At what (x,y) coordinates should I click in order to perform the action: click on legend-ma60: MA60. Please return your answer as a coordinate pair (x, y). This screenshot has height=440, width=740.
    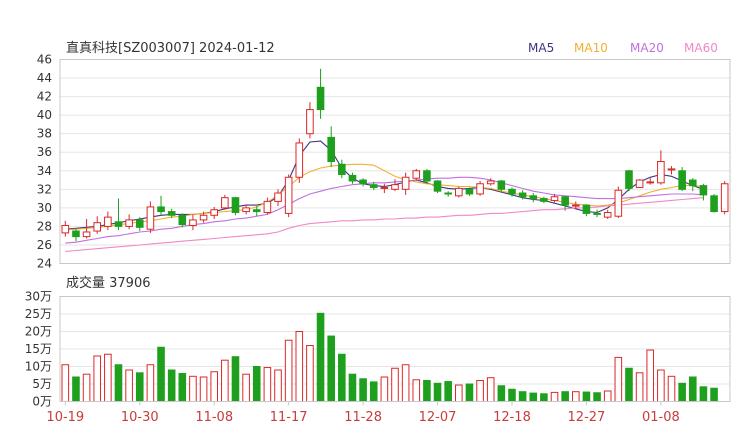
    Looking at the image, I should click on (701, 48).